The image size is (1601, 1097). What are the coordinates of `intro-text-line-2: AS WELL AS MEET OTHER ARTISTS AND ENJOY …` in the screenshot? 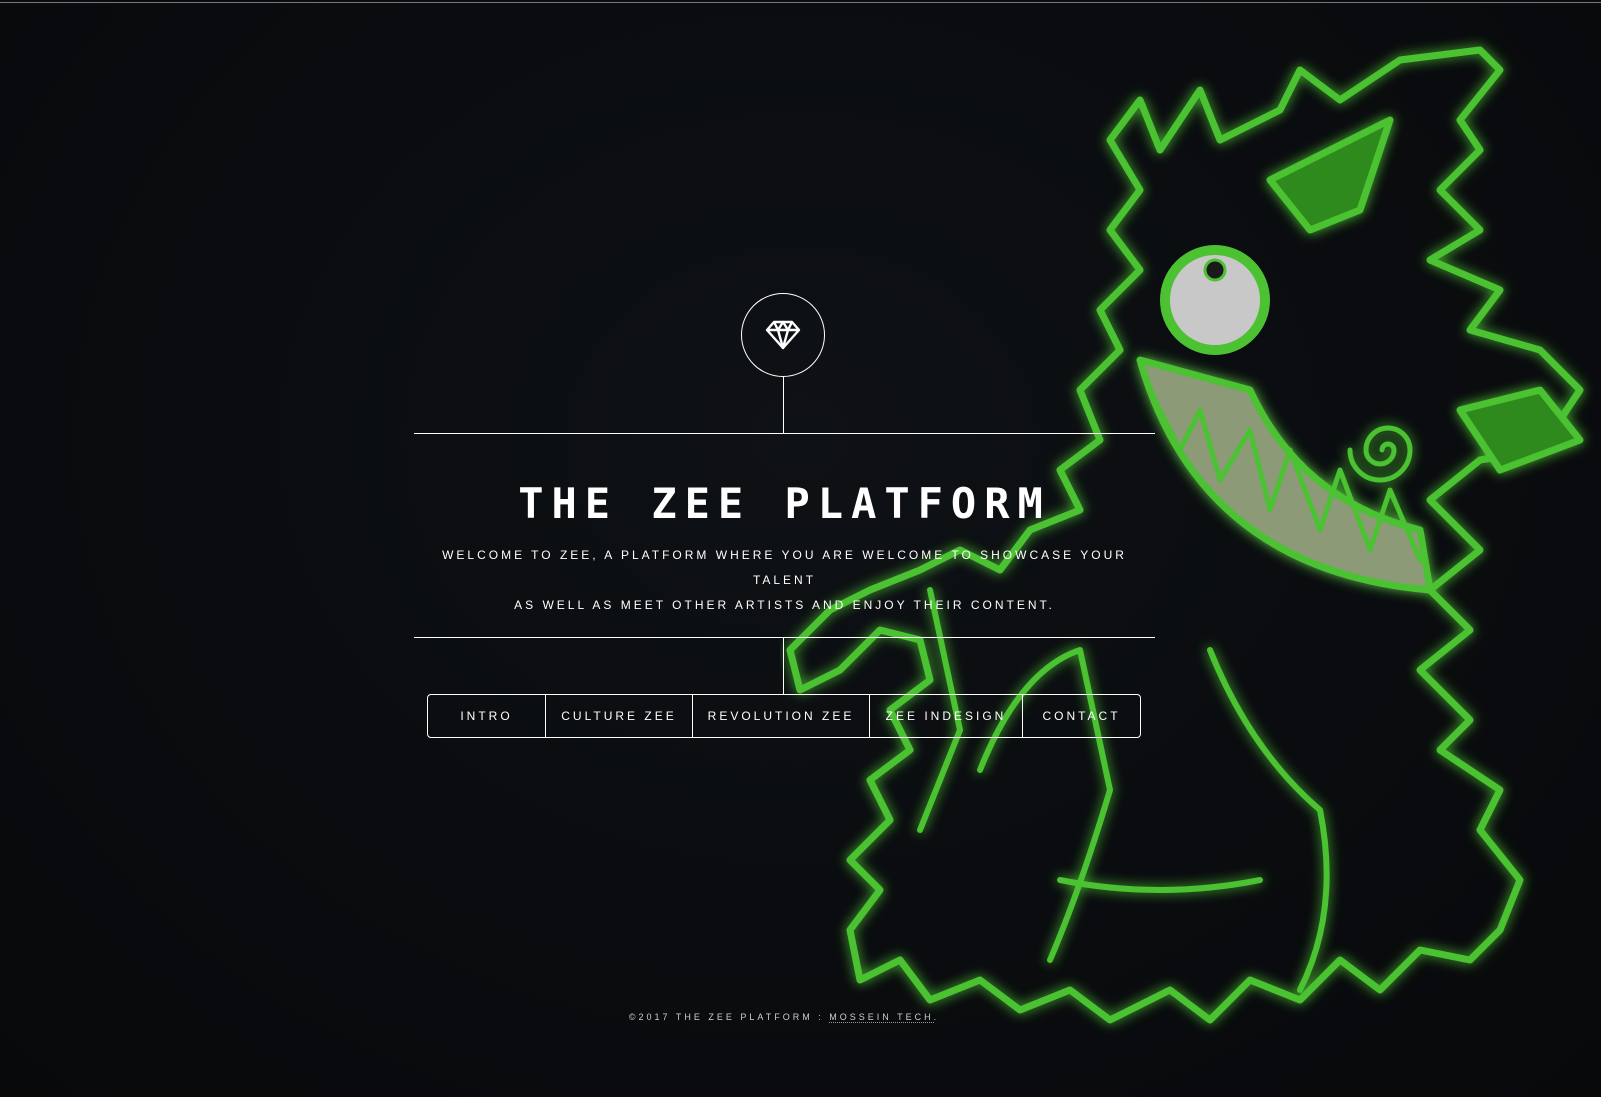 It's located at (784, 605).